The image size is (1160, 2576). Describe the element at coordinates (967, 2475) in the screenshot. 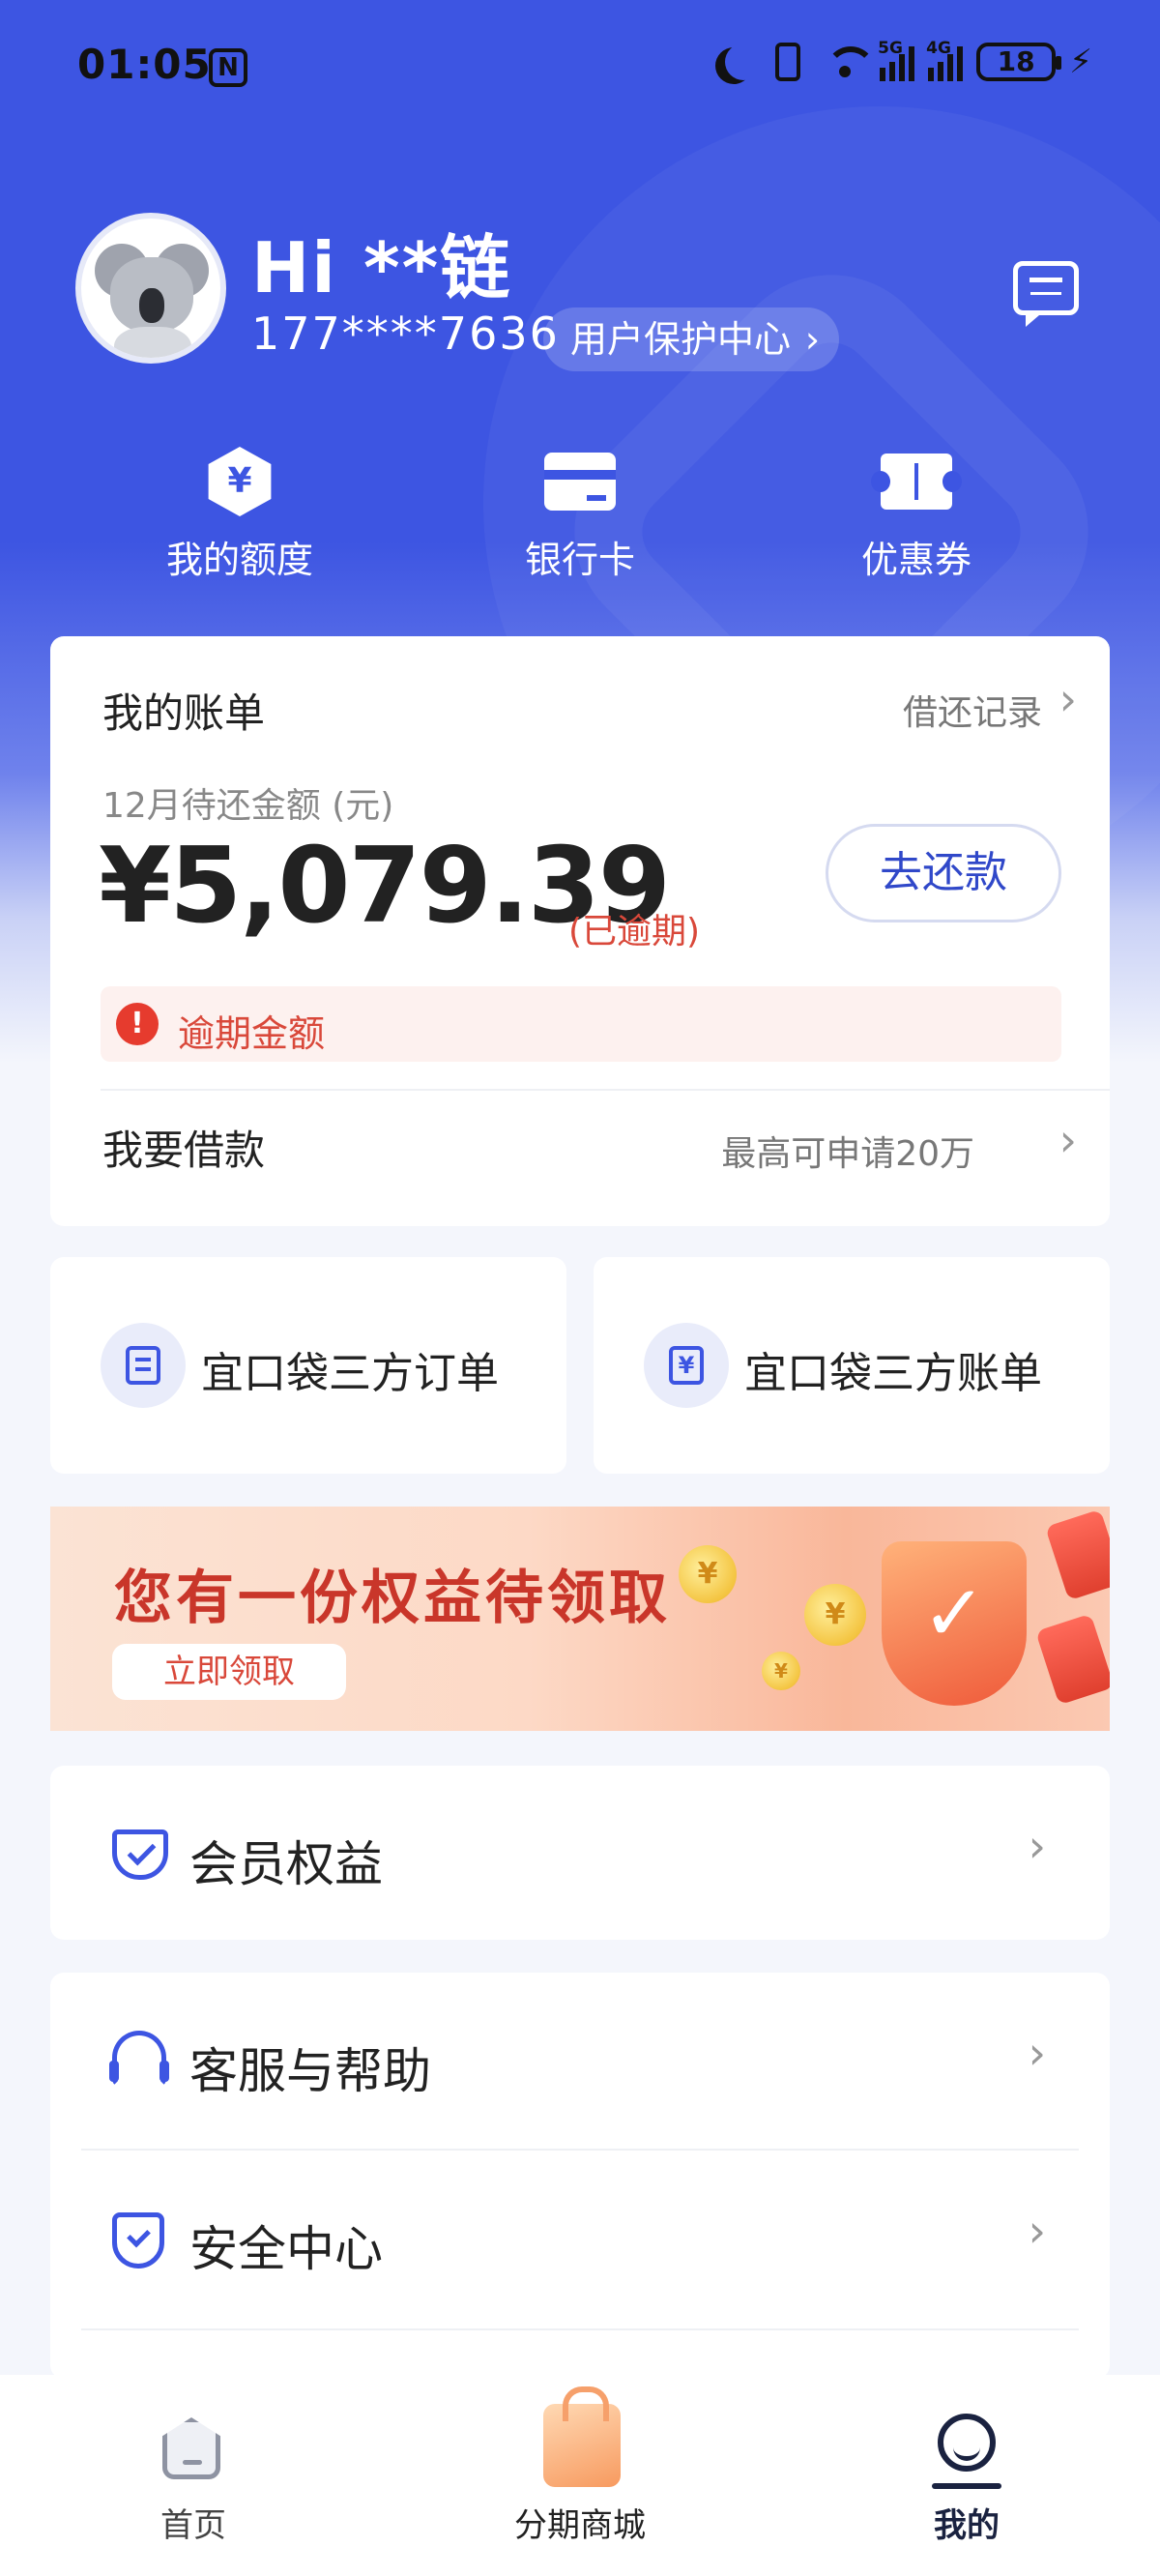

I see `nav-me: 我的` at that location.